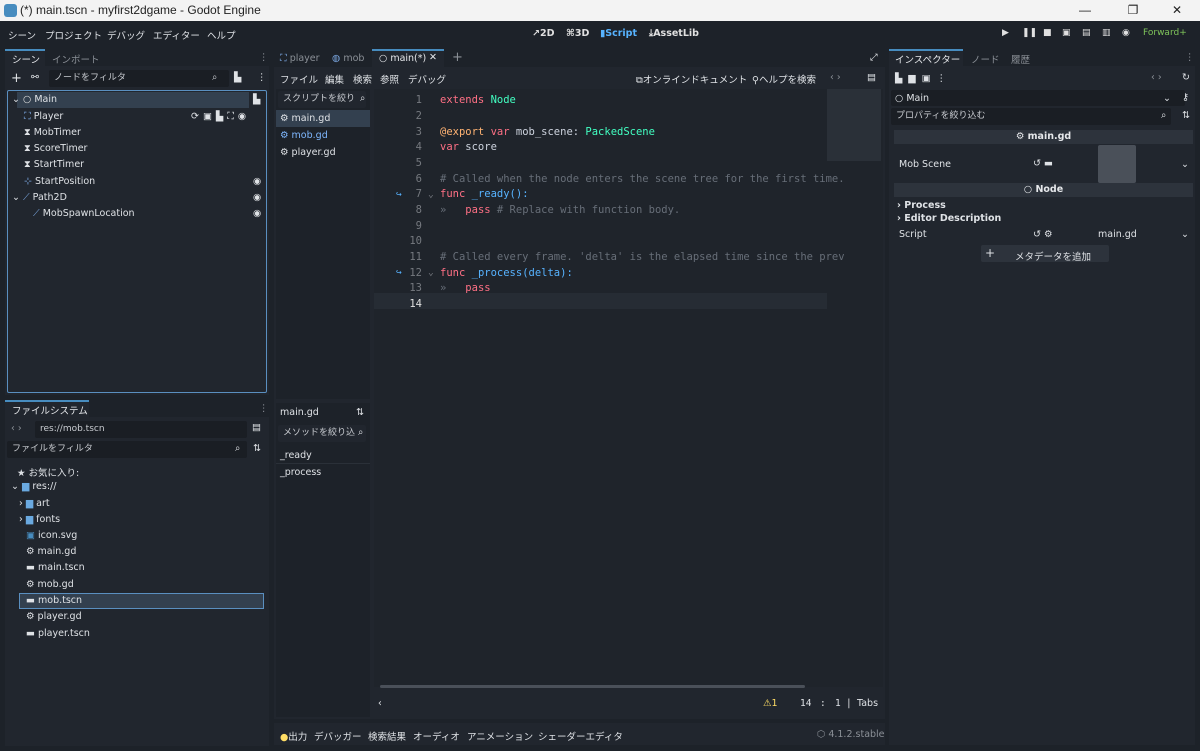 Image resolution: width=1200 pixels, height=751 pixels. Describe the element at coordinates (48, 472) in the screenshot. I see `favorites-item: ★ お気に入り:` at that location.